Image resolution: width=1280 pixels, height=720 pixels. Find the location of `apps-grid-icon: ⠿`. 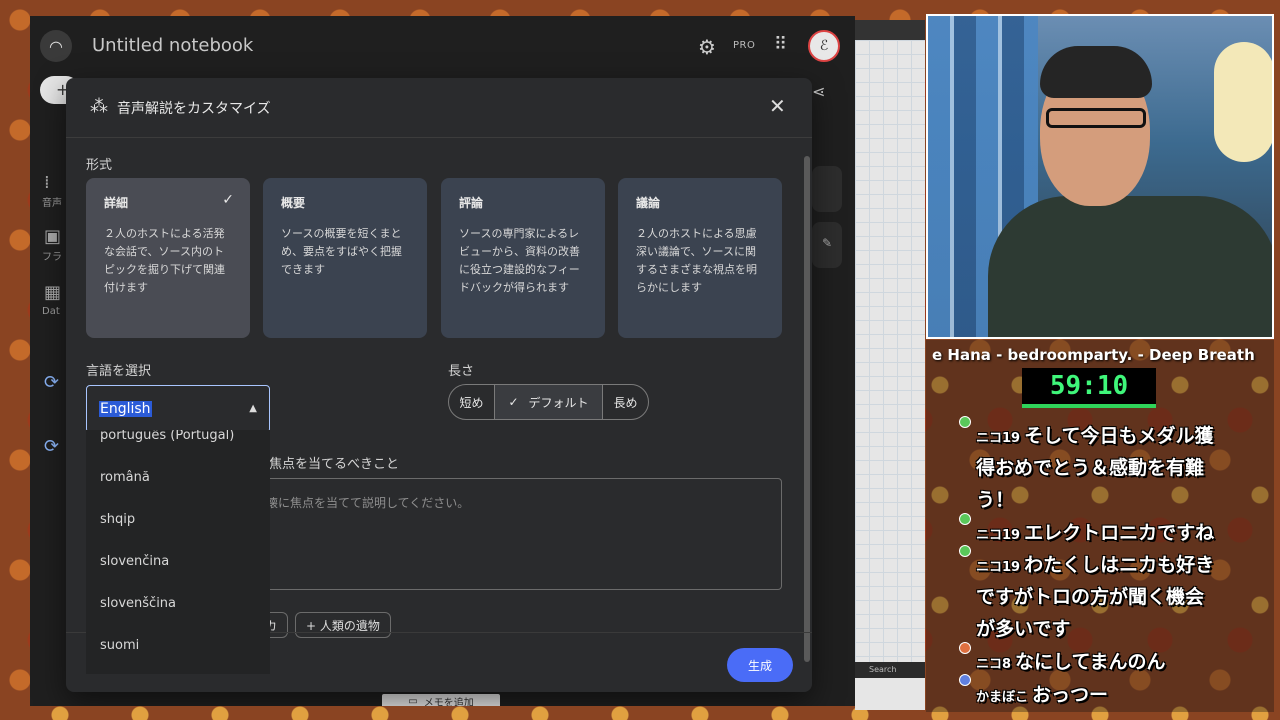

apps-grid-icon: ⠿ is located at coordinates (780, 44).